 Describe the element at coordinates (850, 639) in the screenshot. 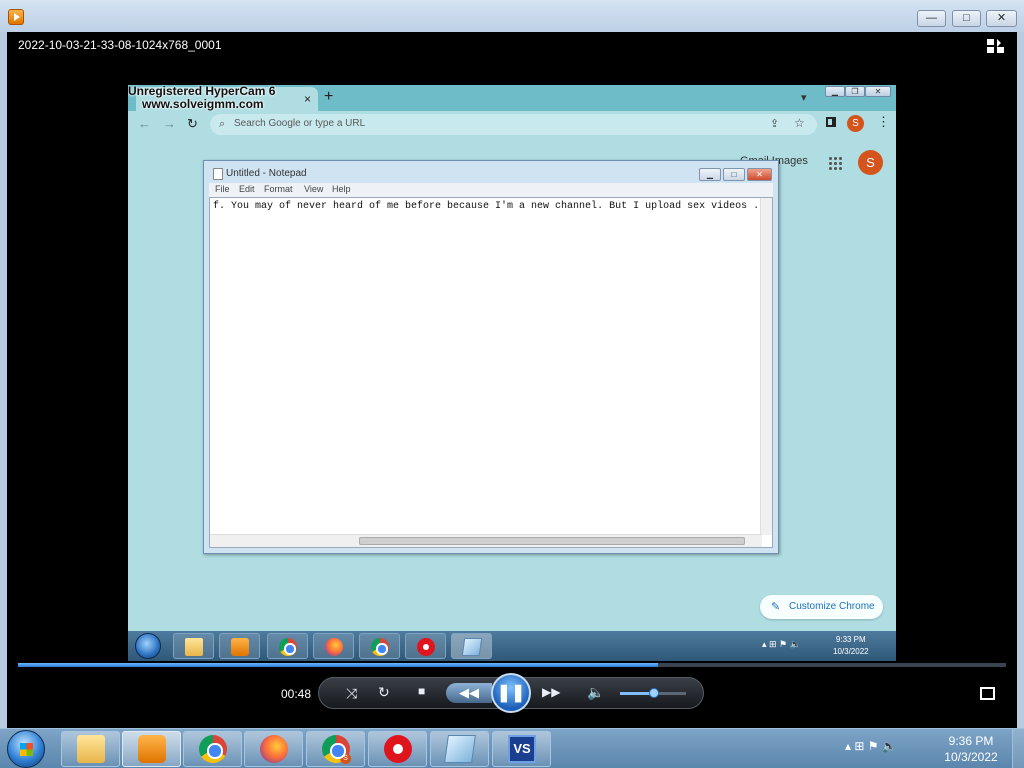

I see `recorded-time: 9:33 PM` at that location.